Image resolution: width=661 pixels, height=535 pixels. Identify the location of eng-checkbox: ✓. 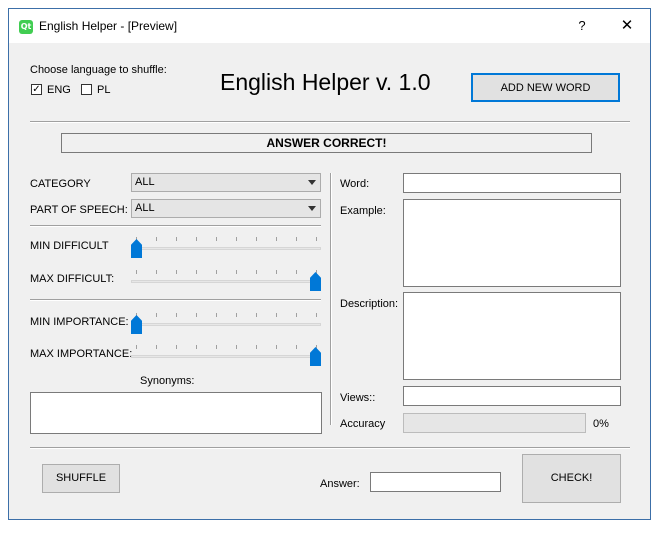
(36, 89).